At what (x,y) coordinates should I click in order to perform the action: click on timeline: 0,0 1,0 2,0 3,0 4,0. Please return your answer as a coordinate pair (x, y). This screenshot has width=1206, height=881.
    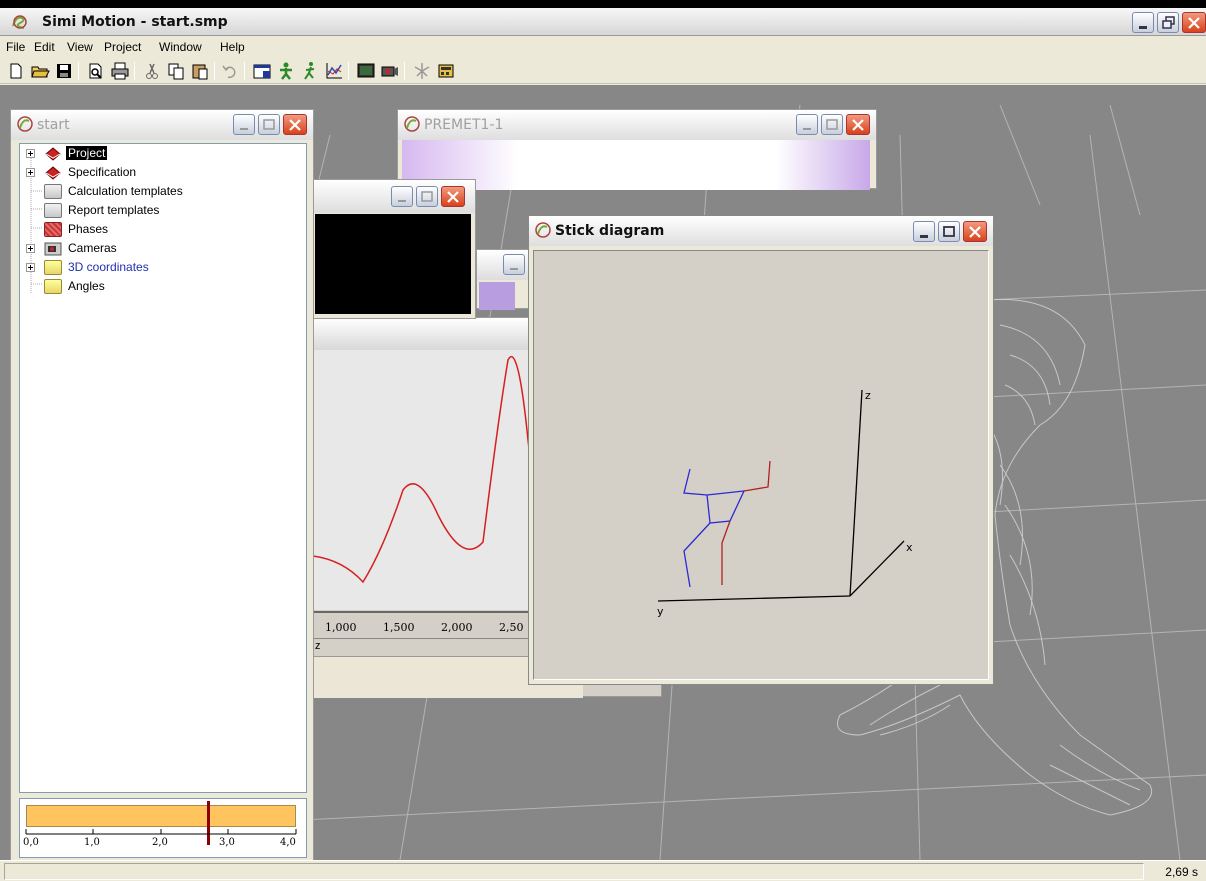
    Looking at the image, I should click on (163, 828).